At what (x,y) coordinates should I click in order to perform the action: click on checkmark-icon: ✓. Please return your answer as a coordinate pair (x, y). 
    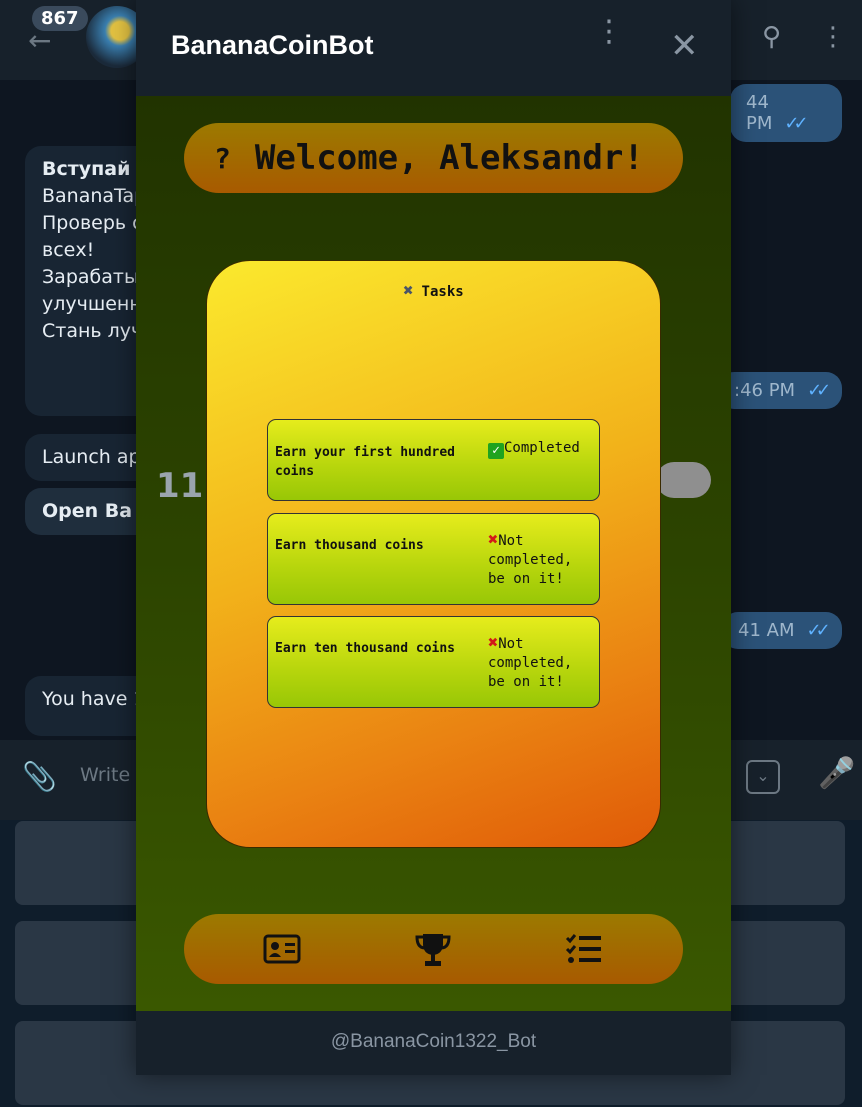
    Looking at the image, I should click on (496, 451).